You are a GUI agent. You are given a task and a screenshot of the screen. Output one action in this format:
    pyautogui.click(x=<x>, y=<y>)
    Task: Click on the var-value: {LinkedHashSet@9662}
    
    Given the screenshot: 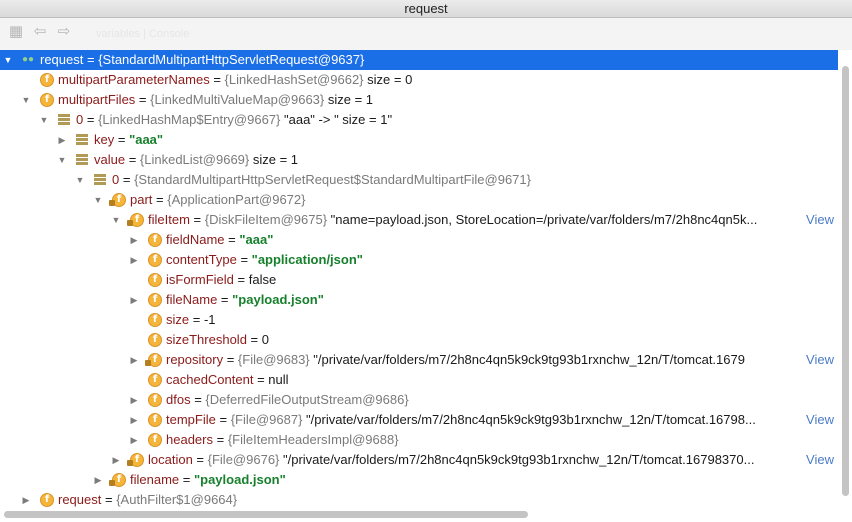 What is the action you would take?
    pyautogui.click(x=294, y=79)
    